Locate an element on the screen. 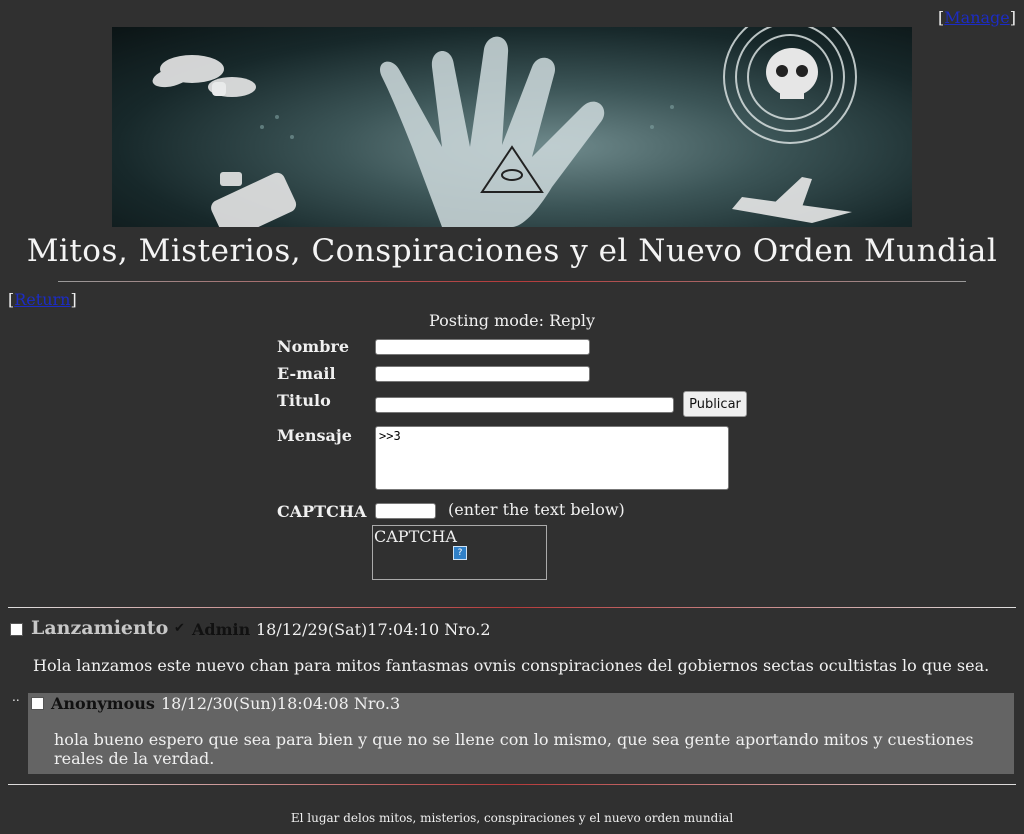 Image resolution: width=1024 pixels, height=834 pixels. op-subject: Lanzamiento is located at coordinates (100, 628).